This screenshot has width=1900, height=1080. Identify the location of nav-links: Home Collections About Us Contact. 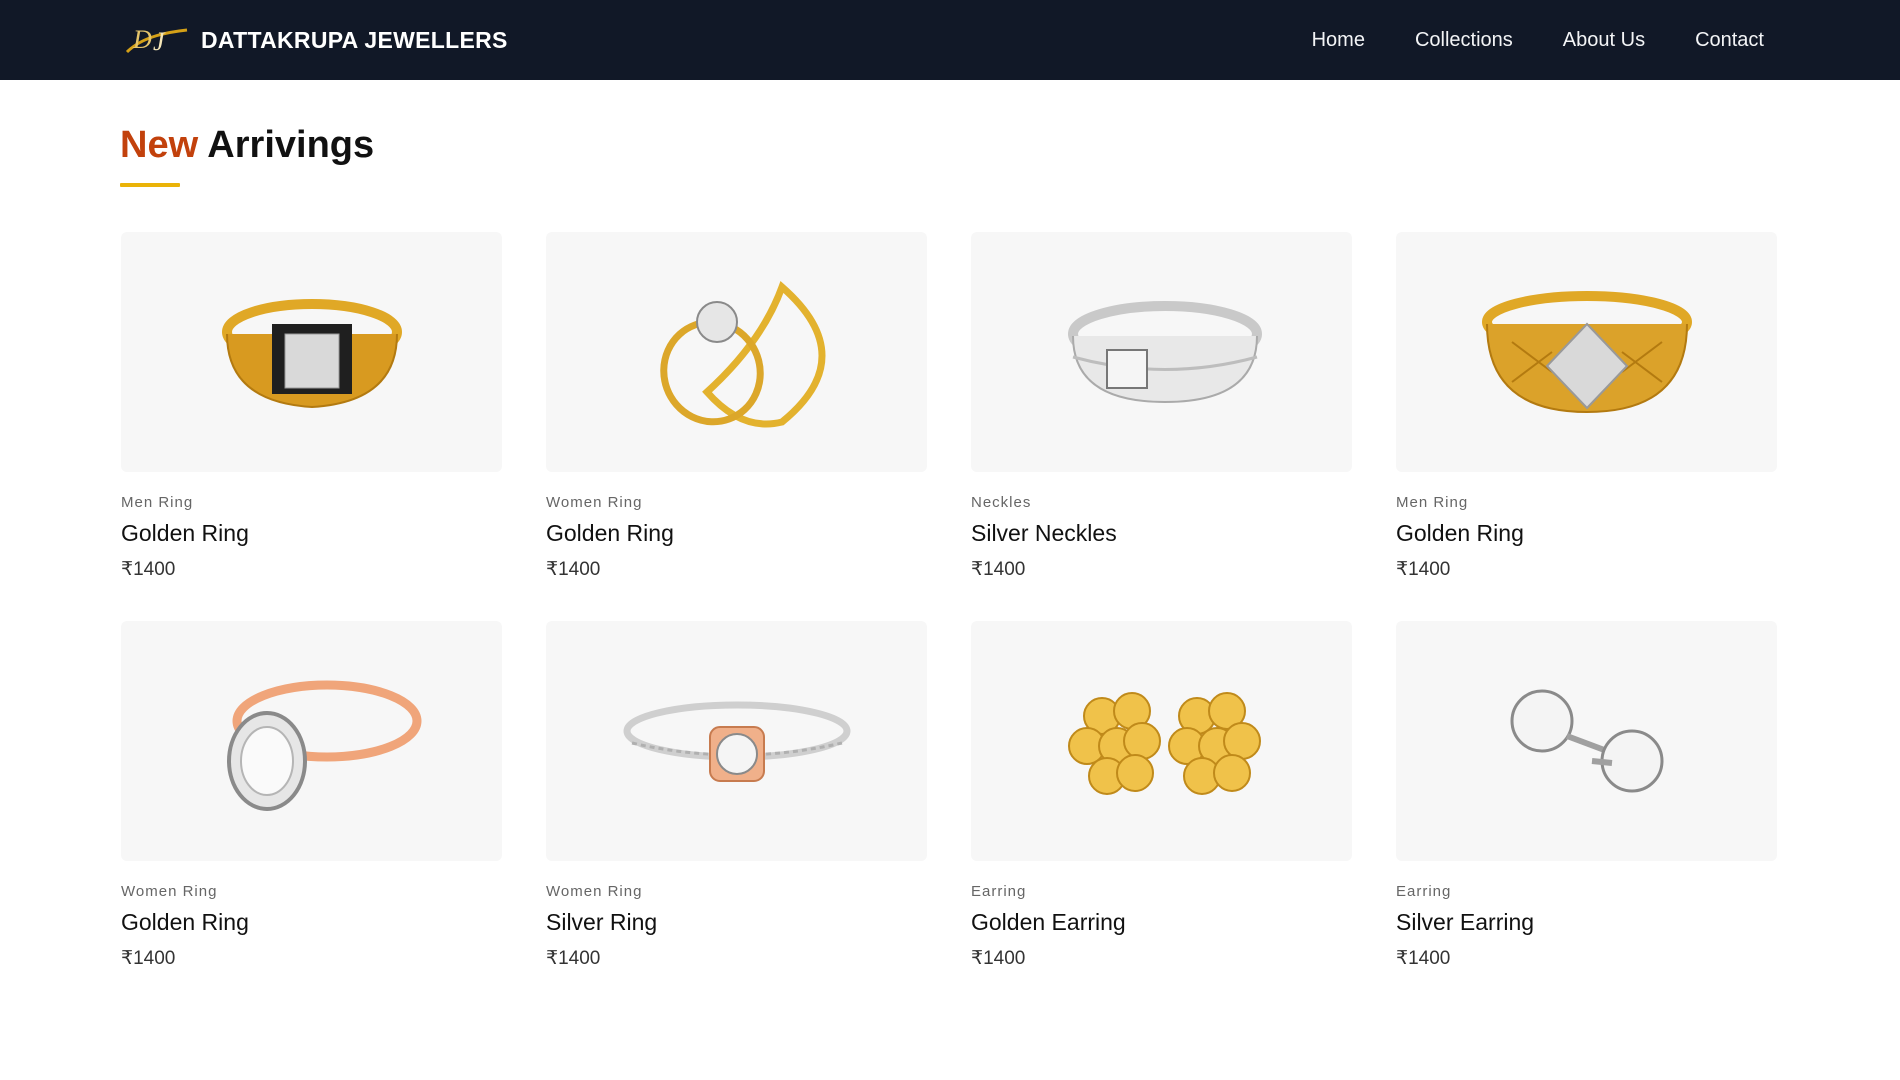
(1538, 40).